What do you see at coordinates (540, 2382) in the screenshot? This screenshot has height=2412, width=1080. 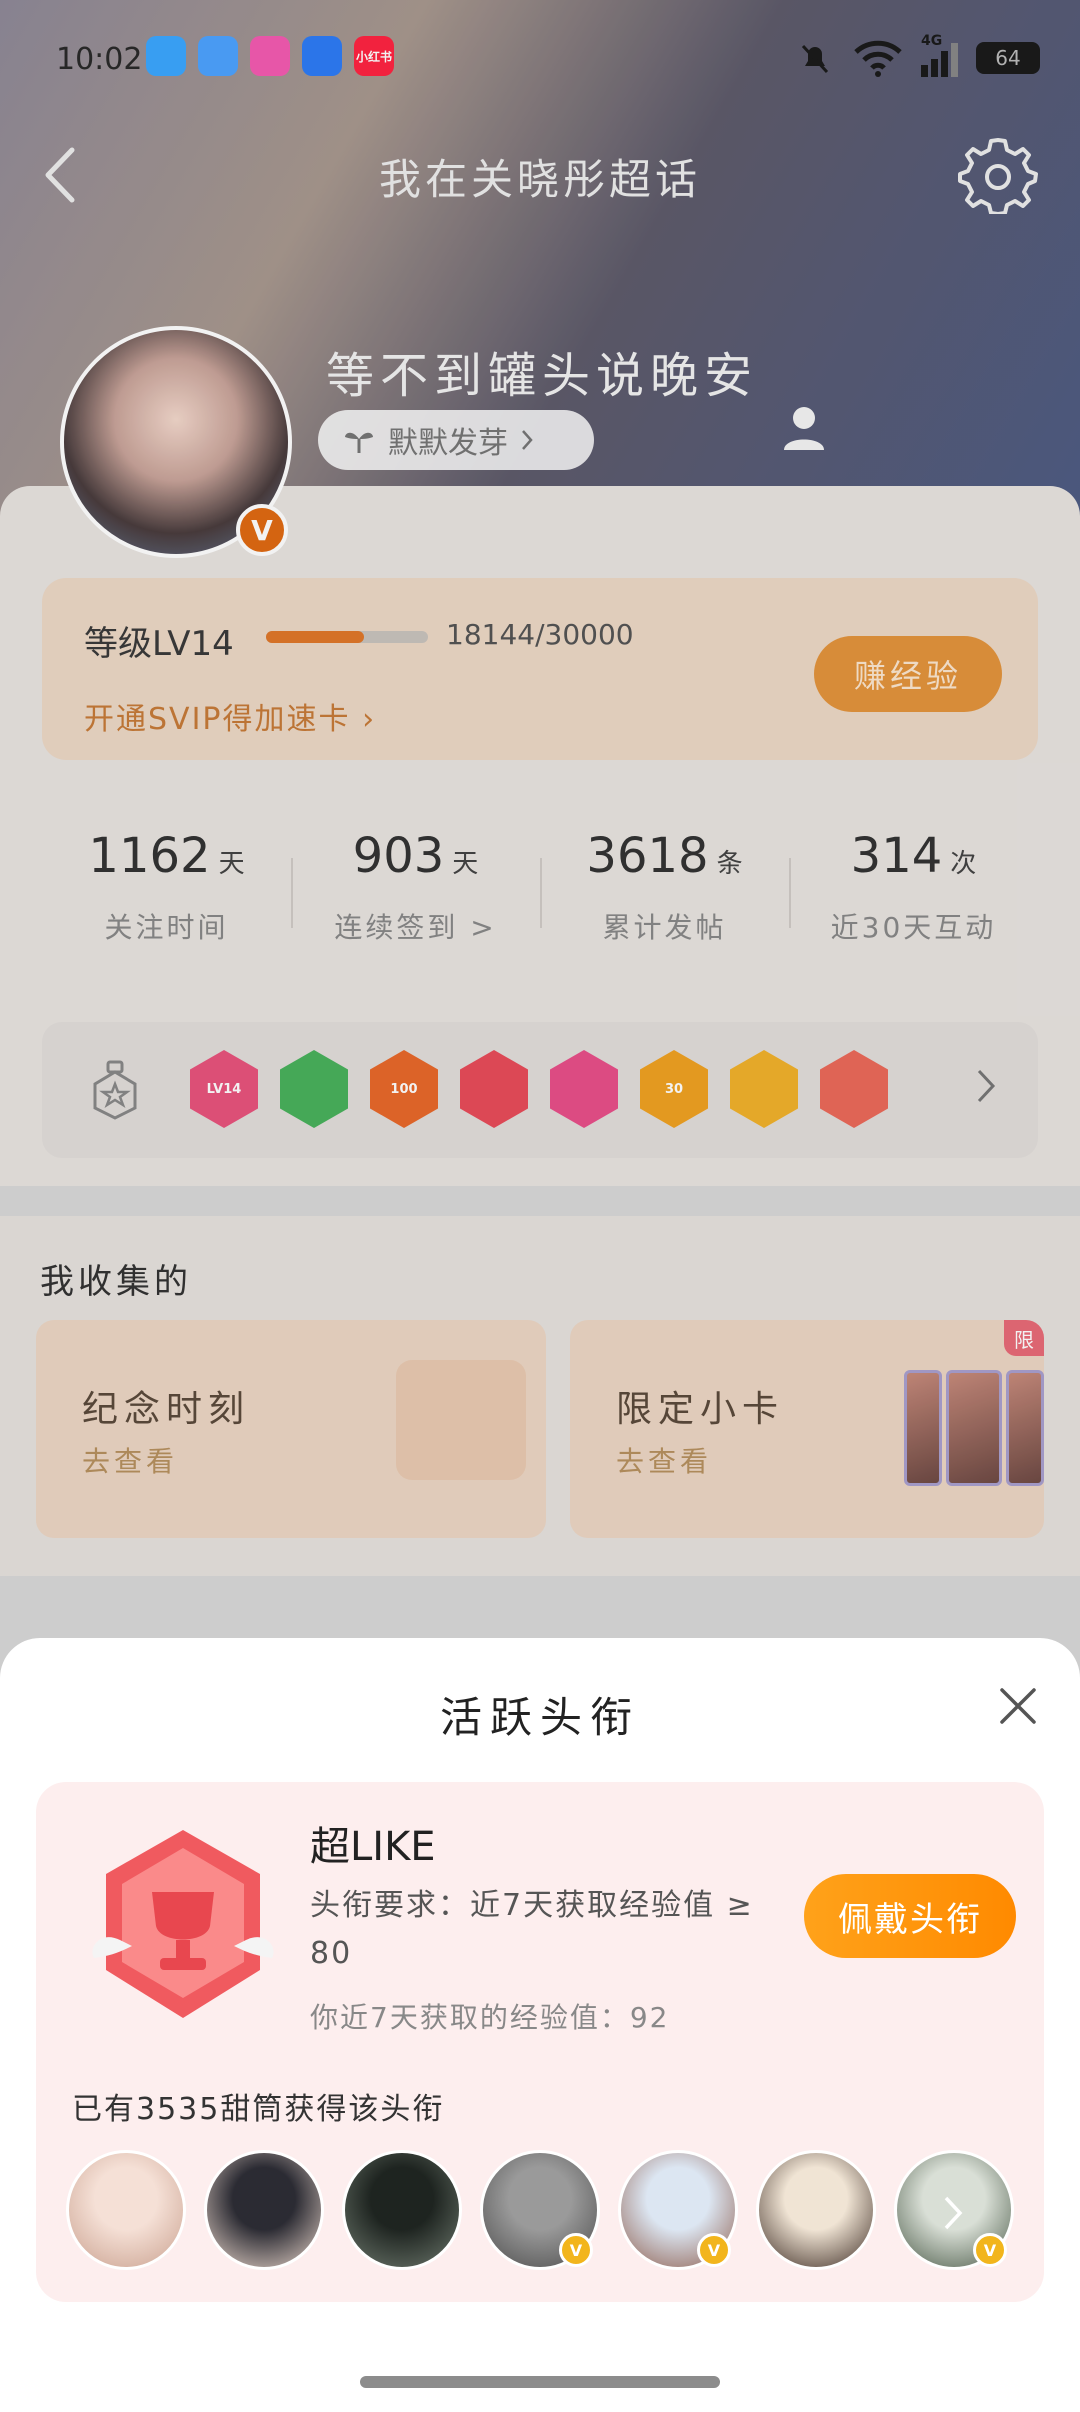 I see `home-indicator` at bounding box center [540, 2382].